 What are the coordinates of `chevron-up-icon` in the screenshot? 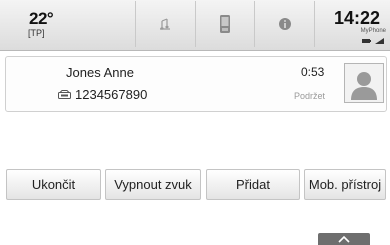 It's located at (344, 239).